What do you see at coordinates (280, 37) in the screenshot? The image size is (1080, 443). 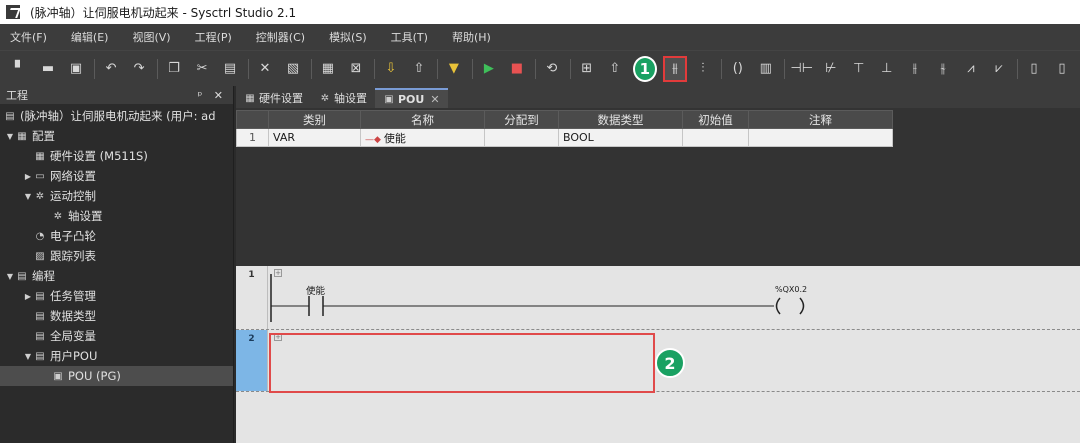 I see `menu-controller: 控制器(C)` at bounding box center [280, 37].